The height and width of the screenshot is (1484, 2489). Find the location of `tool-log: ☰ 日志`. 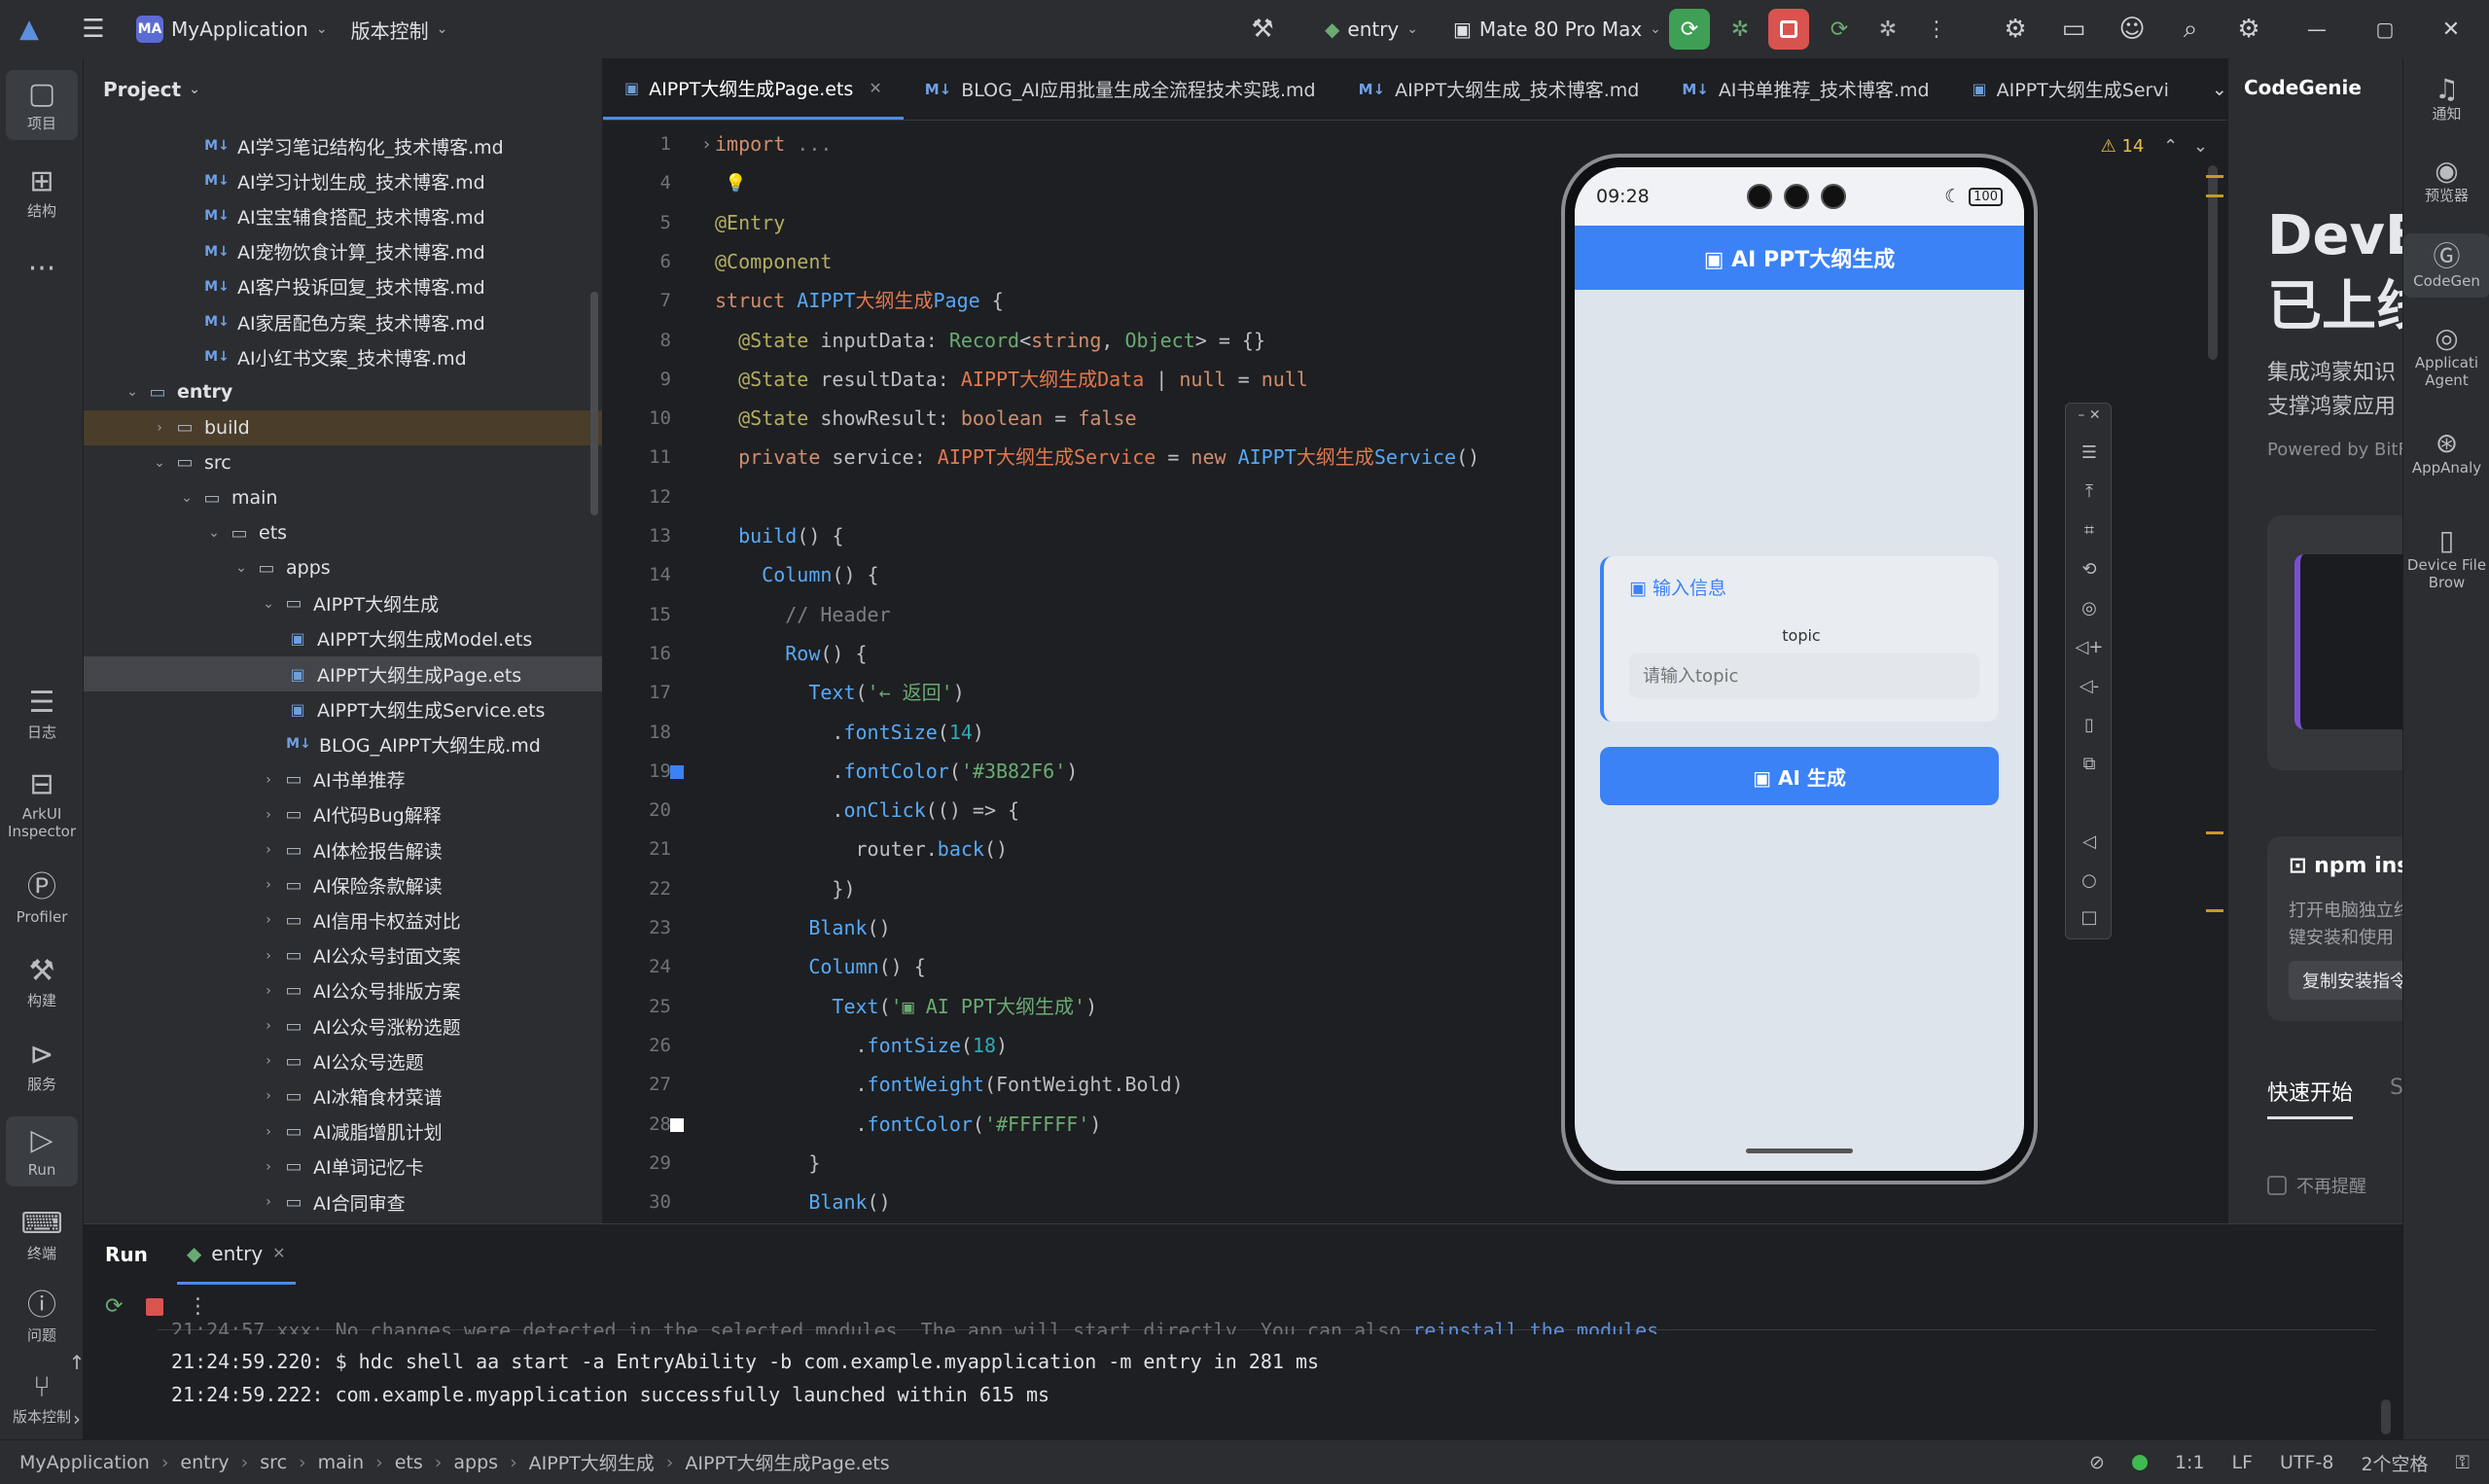

tool-log: ☰ 日志 is located at coordinates (42, 715).